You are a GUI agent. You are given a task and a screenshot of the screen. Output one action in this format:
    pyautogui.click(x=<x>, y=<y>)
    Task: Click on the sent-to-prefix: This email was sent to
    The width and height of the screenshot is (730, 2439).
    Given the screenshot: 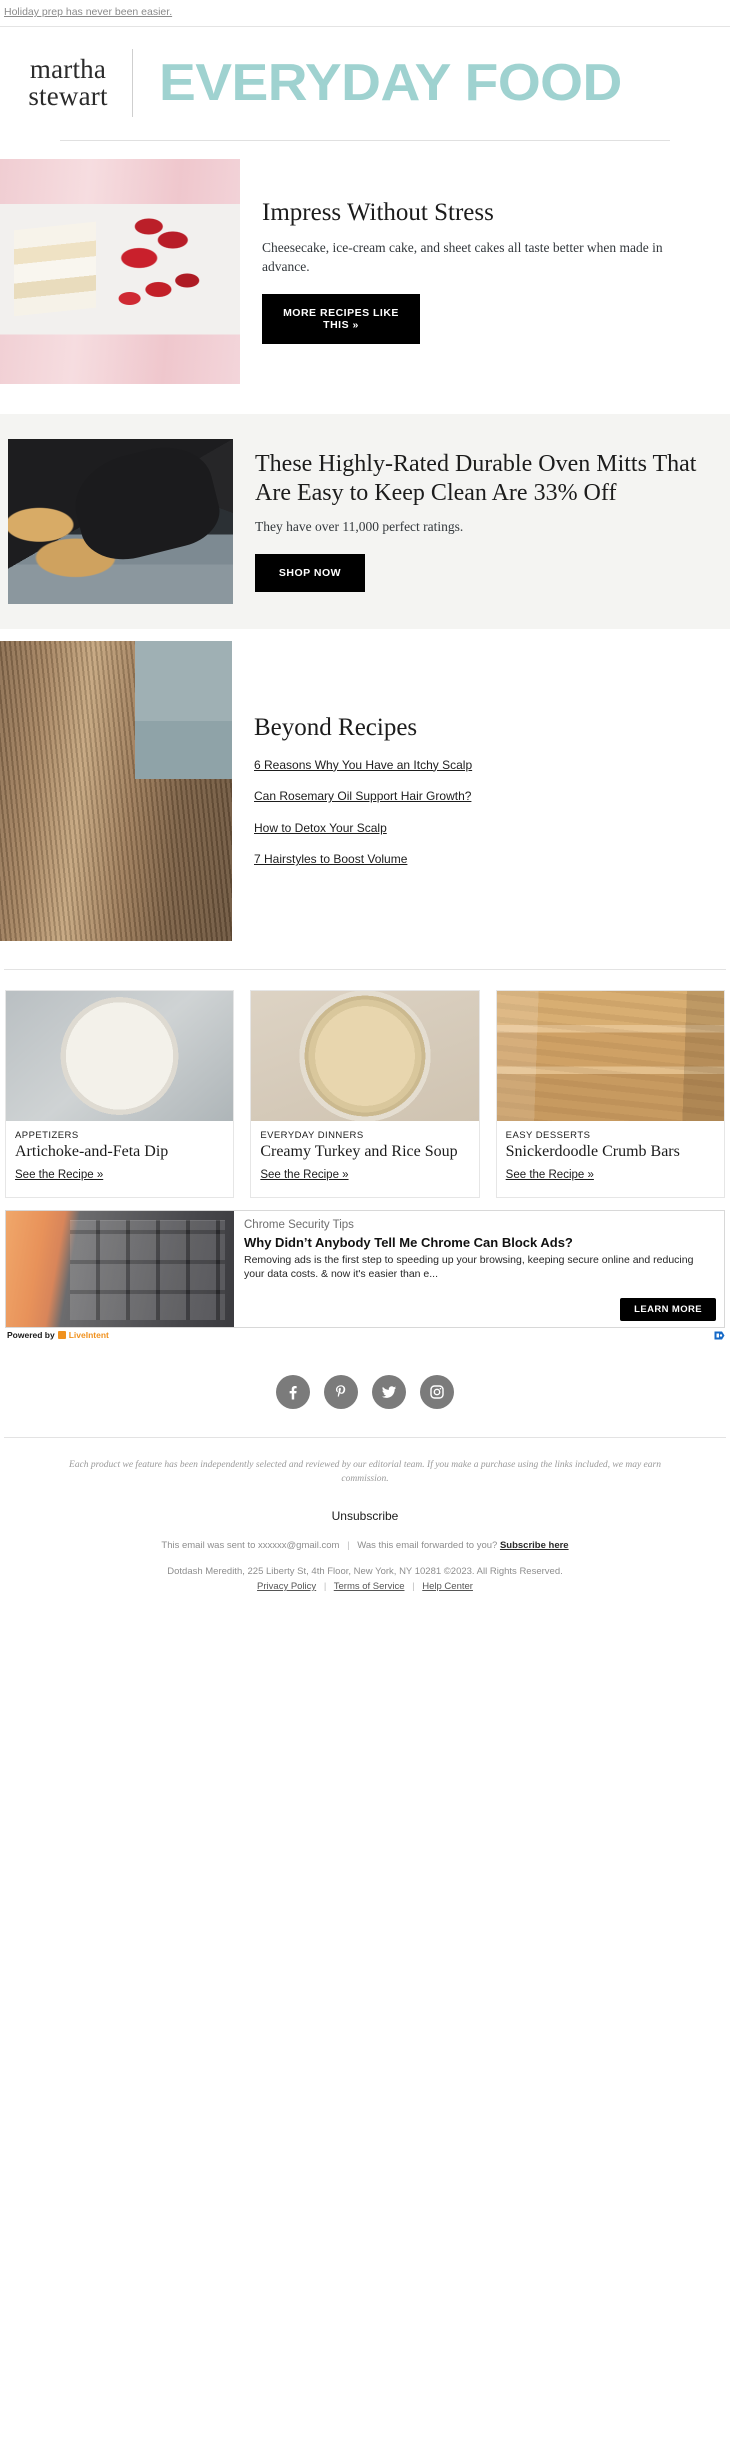 What is the action you would take?
    pyautogui.click(x=208, y=1545)
    